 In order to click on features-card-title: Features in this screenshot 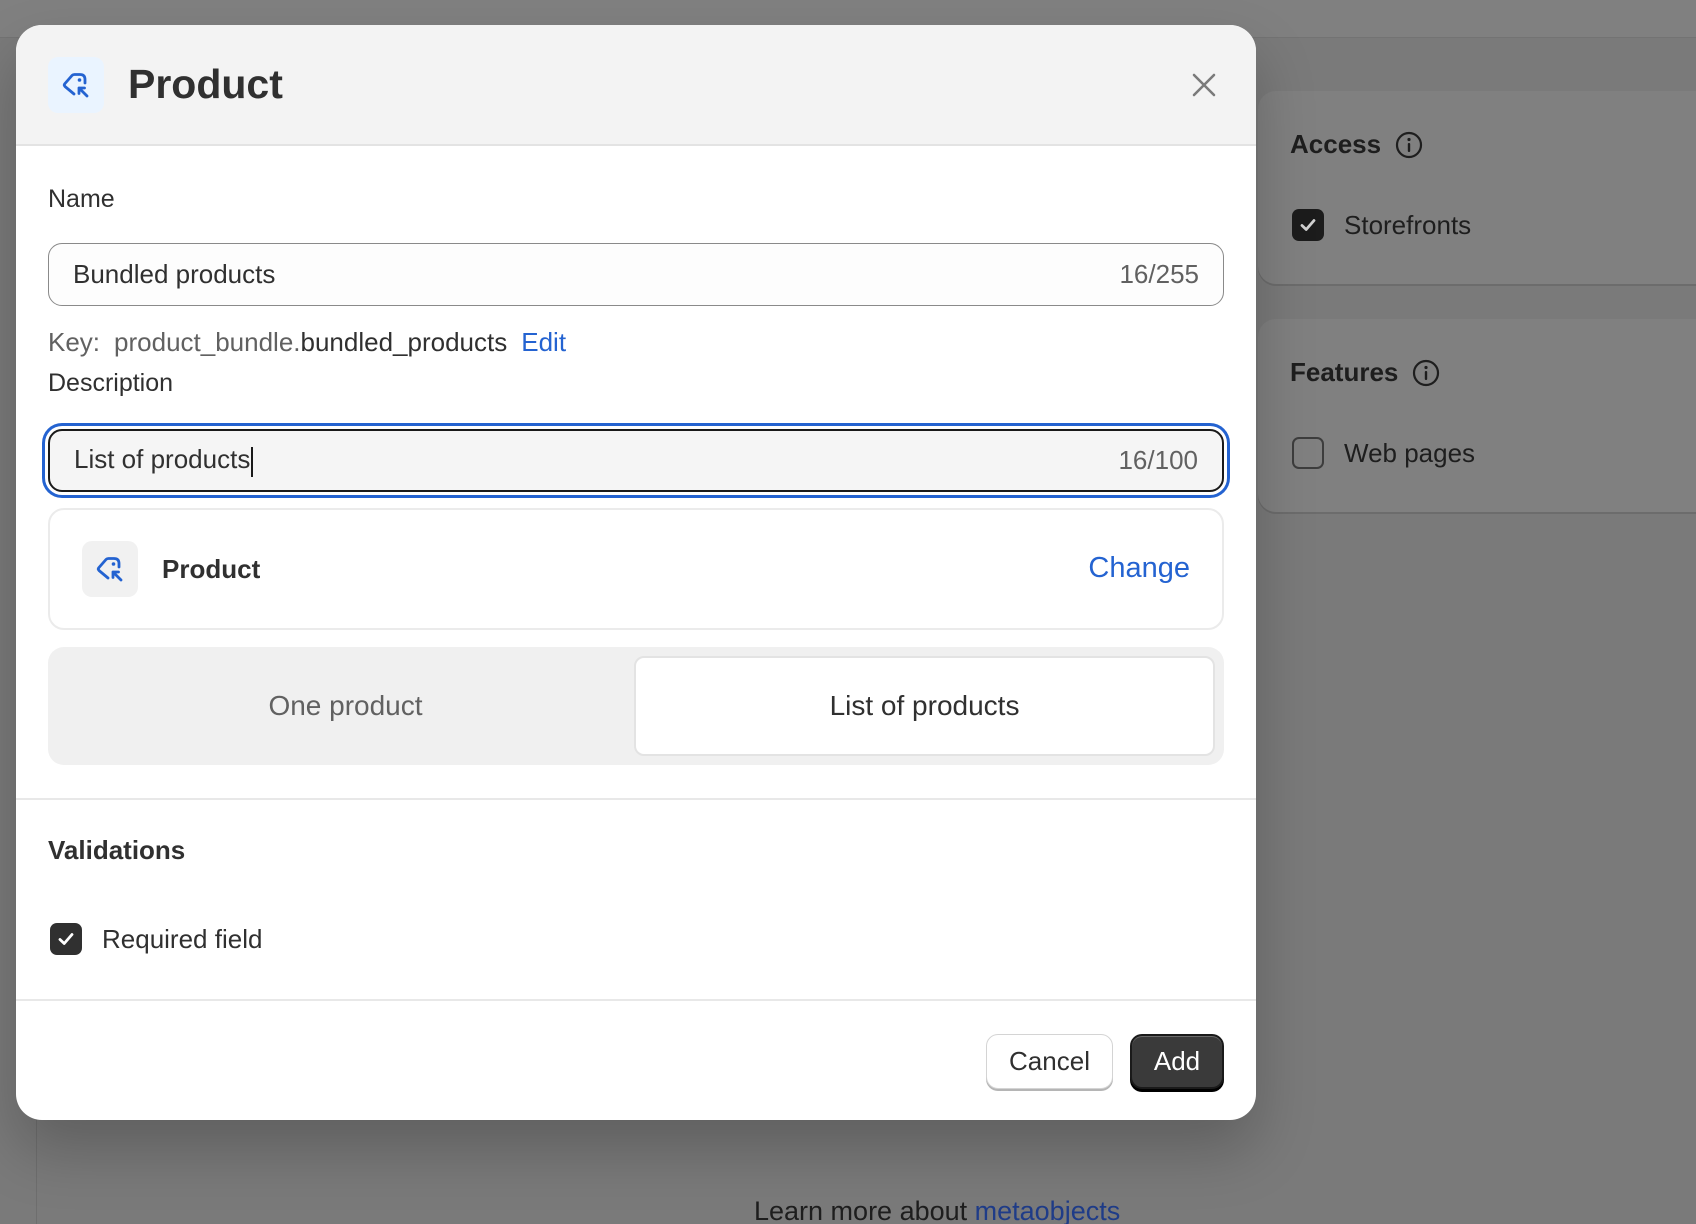, I will do `click(1365, 372)`.